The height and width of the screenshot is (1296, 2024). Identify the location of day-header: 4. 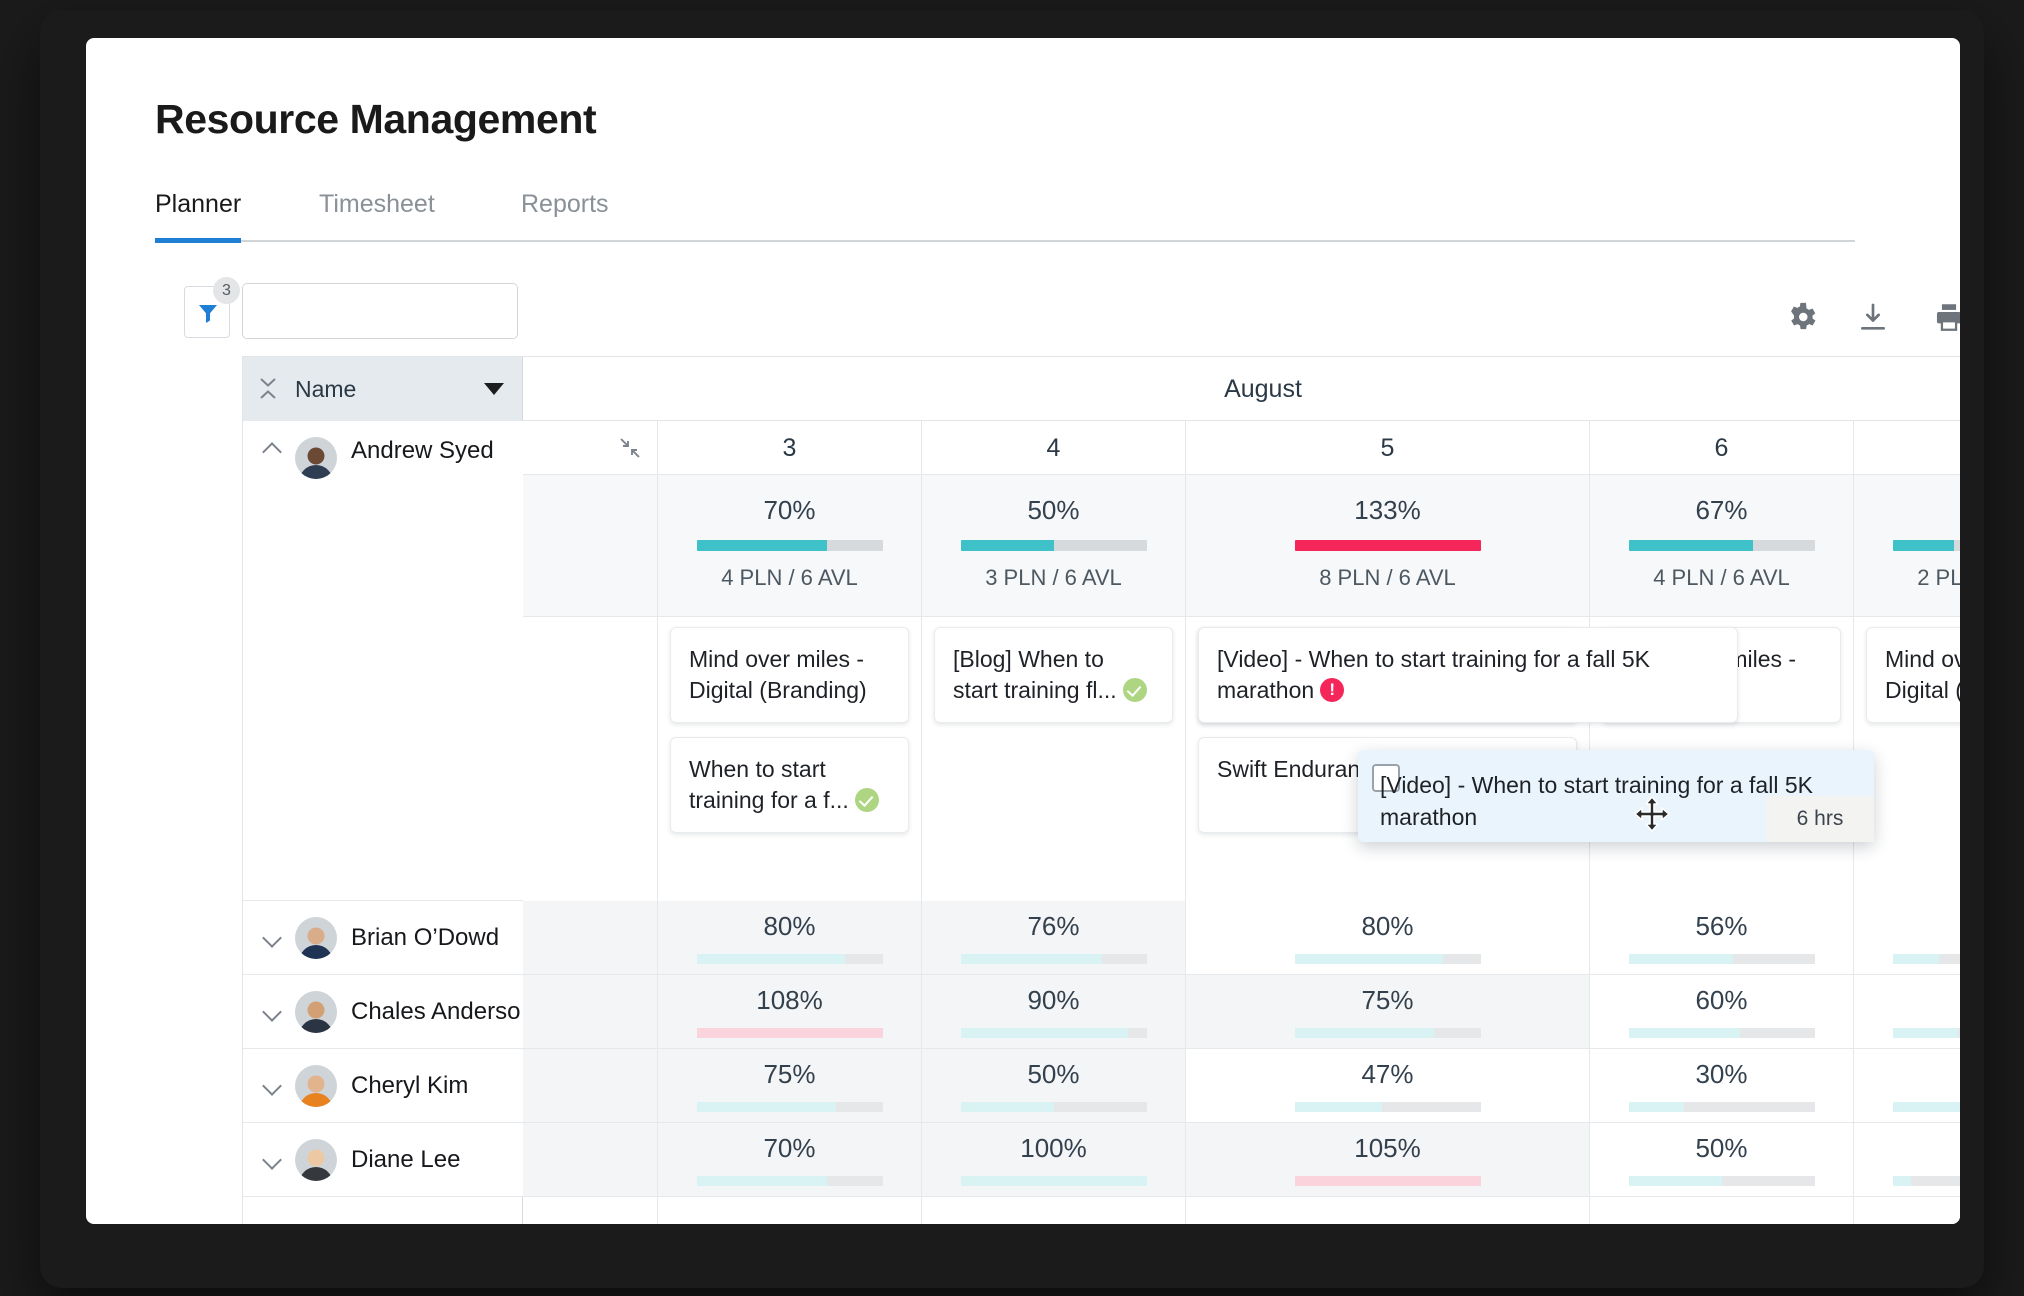
(1053, 448).